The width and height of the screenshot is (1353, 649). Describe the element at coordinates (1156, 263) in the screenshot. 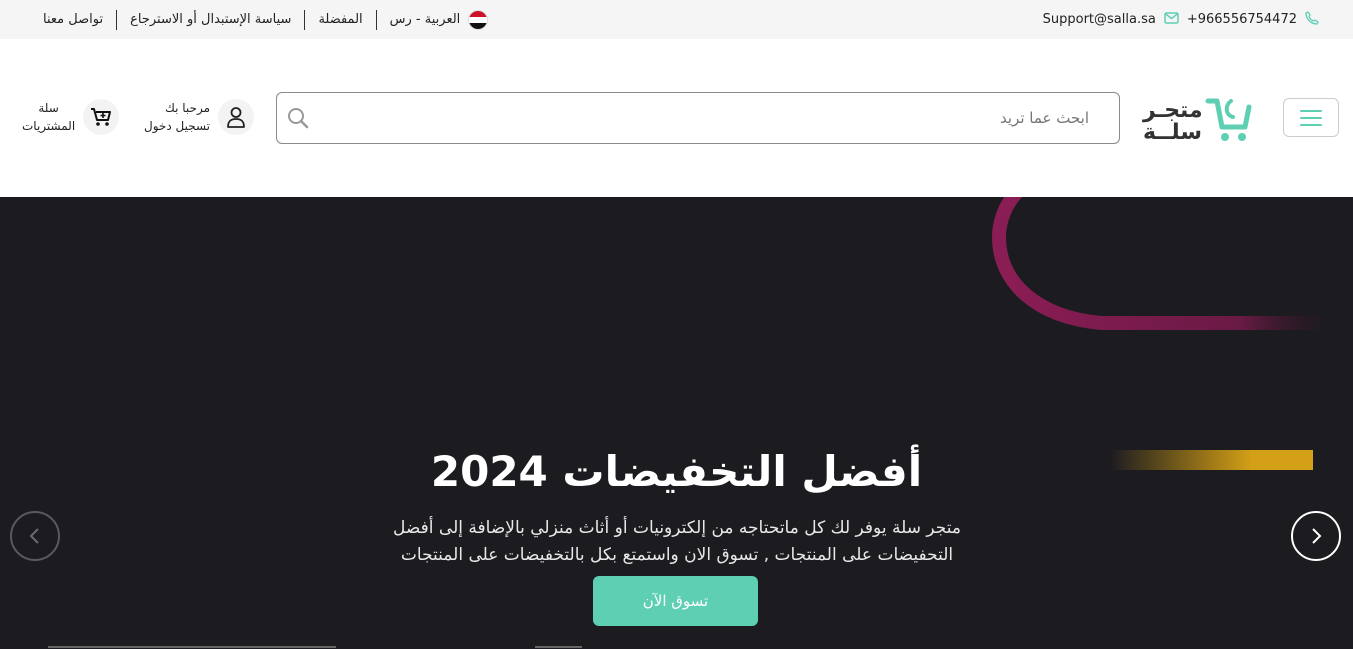

I see `decorative-arc` at that location.